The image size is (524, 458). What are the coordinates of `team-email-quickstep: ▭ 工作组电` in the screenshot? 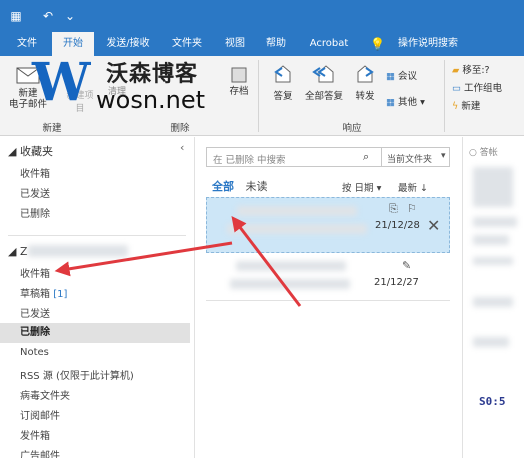 It's located at (477, 87).